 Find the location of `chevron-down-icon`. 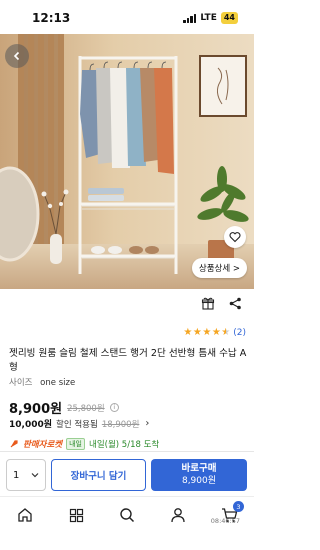

chevron-down-icon is located at coordinates (35, 475).